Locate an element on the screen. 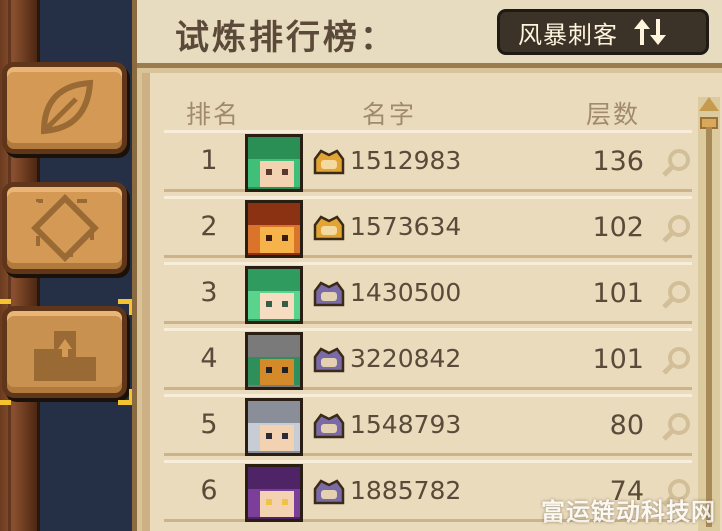 This screenshot has width=722, height=531. mode-label: 风暴刺客 is located at coordinates (568, 34).